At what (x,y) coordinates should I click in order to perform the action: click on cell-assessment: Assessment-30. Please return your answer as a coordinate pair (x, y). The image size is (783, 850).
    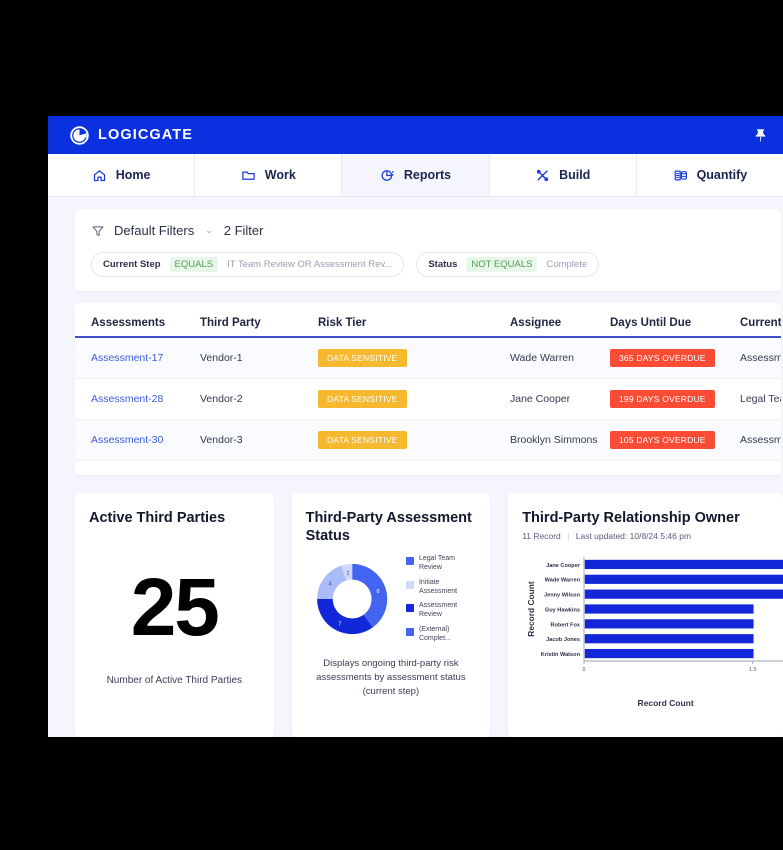
    Looking at the image, I should click on (137, 440).